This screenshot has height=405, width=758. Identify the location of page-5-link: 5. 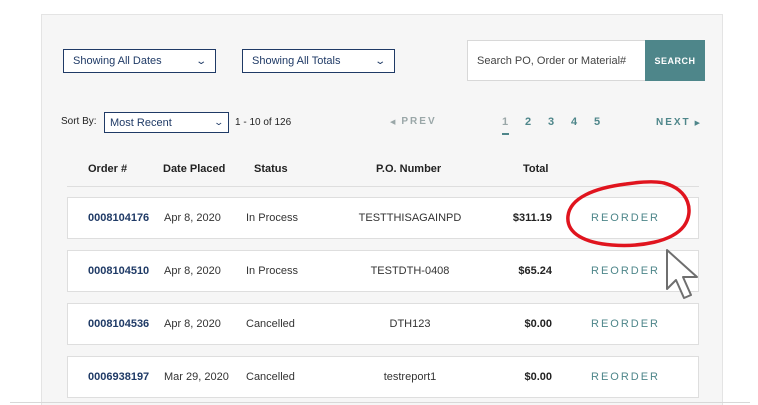
(605, 122).